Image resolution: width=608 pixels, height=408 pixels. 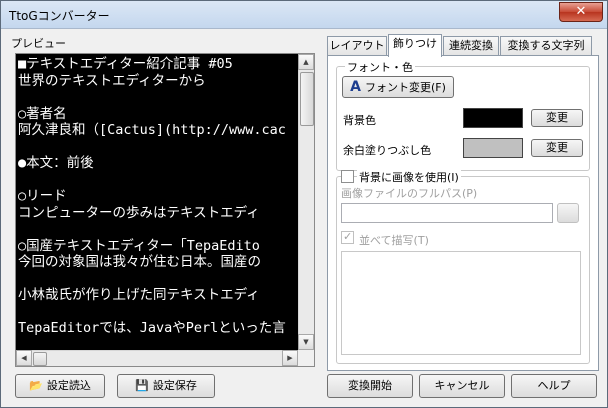 I want to click on change-font-button: A フォント変更(F), so click(x=398, y=87).